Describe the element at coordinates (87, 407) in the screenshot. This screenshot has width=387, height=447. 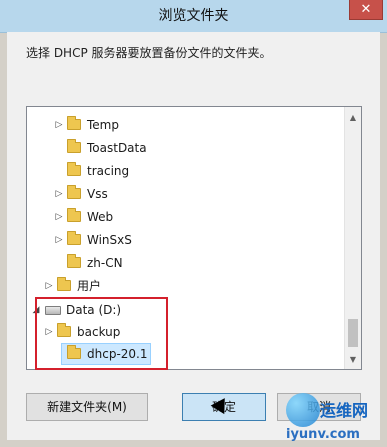
I see `new-folder-button: 新建文件夹(M)` at that location.